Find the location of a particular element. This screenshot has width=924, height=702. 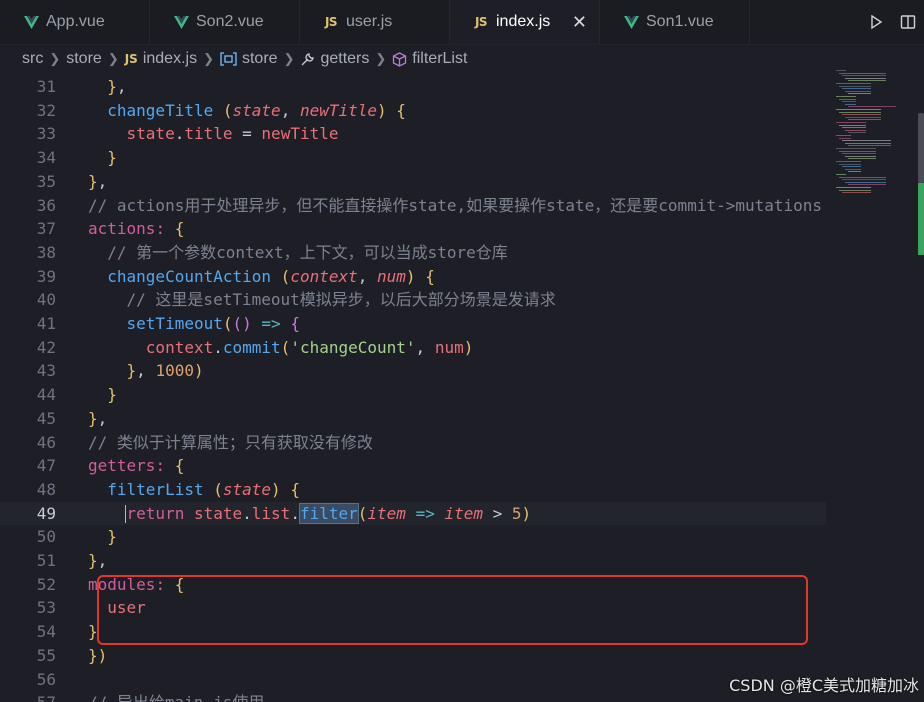

code-text: } is located at coordinates (112, 537).